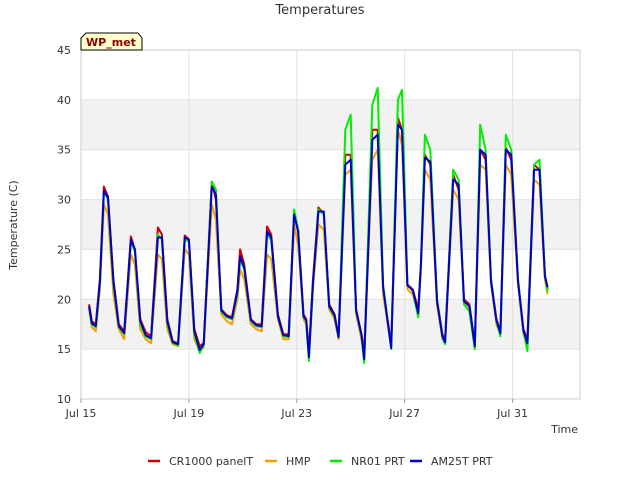 This screenshot has height=480, width=640. Describe the element at coordinates (189, 413) in the screenshot. I see `x-tick-label: Jul 19` at that location.